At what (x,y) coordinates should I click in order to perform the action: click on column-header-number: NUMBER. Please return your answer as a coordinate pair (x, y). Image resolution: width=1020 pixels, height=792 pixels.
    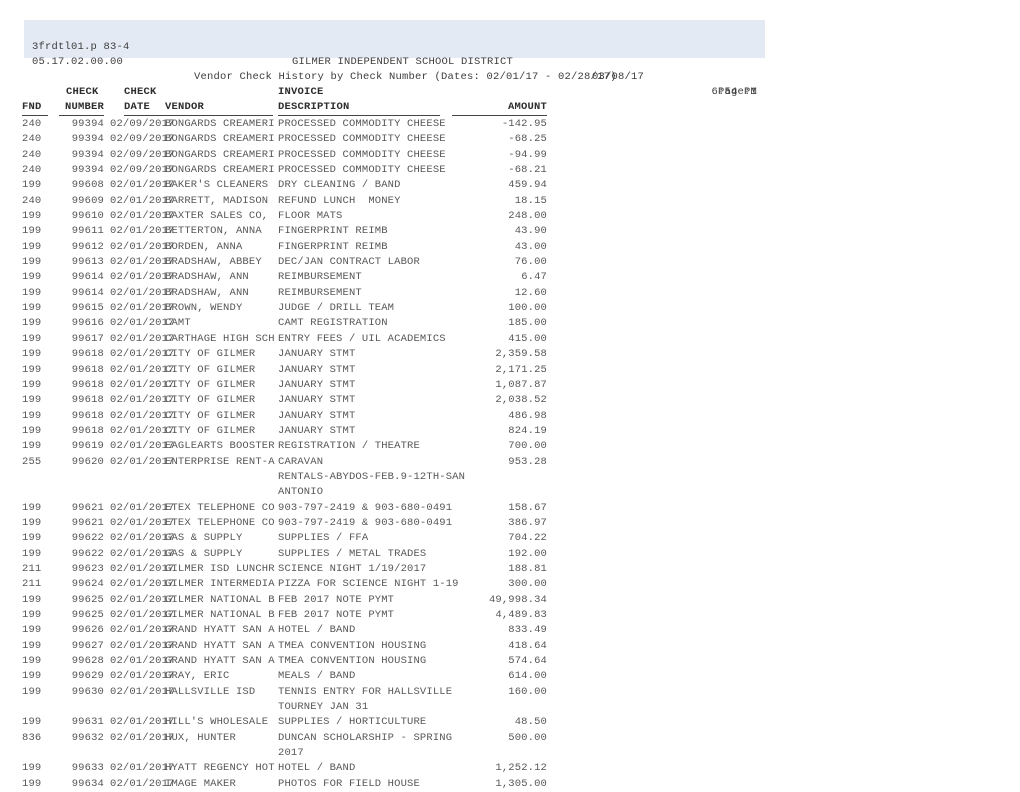
    Looking at the image, I should click on (81, 108).